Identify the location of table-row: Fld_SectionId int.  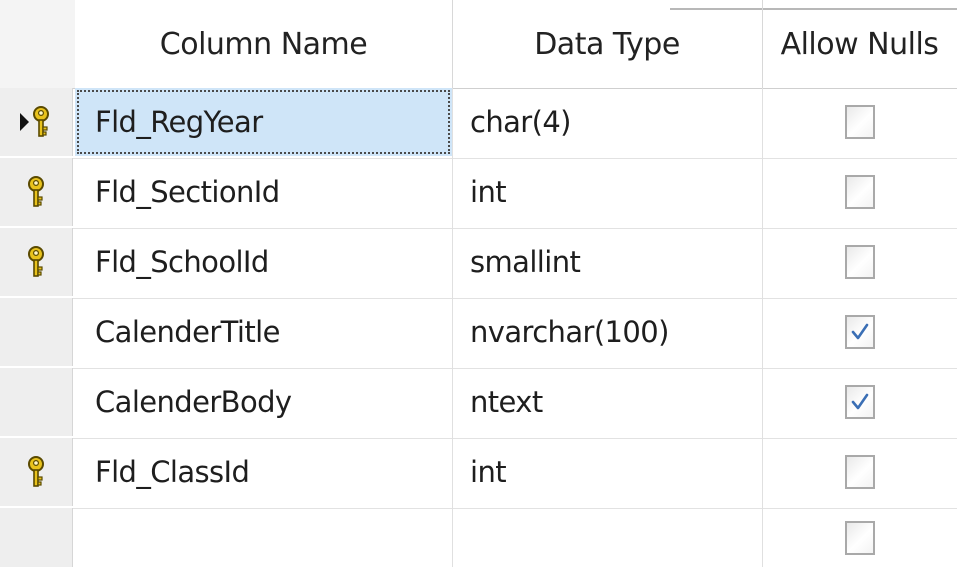
(478, 193).